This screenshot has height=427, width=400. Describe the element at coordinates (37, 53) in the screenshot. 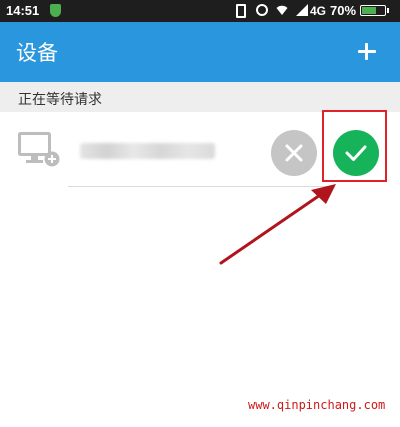

I see `page-title: 设备` at that location.